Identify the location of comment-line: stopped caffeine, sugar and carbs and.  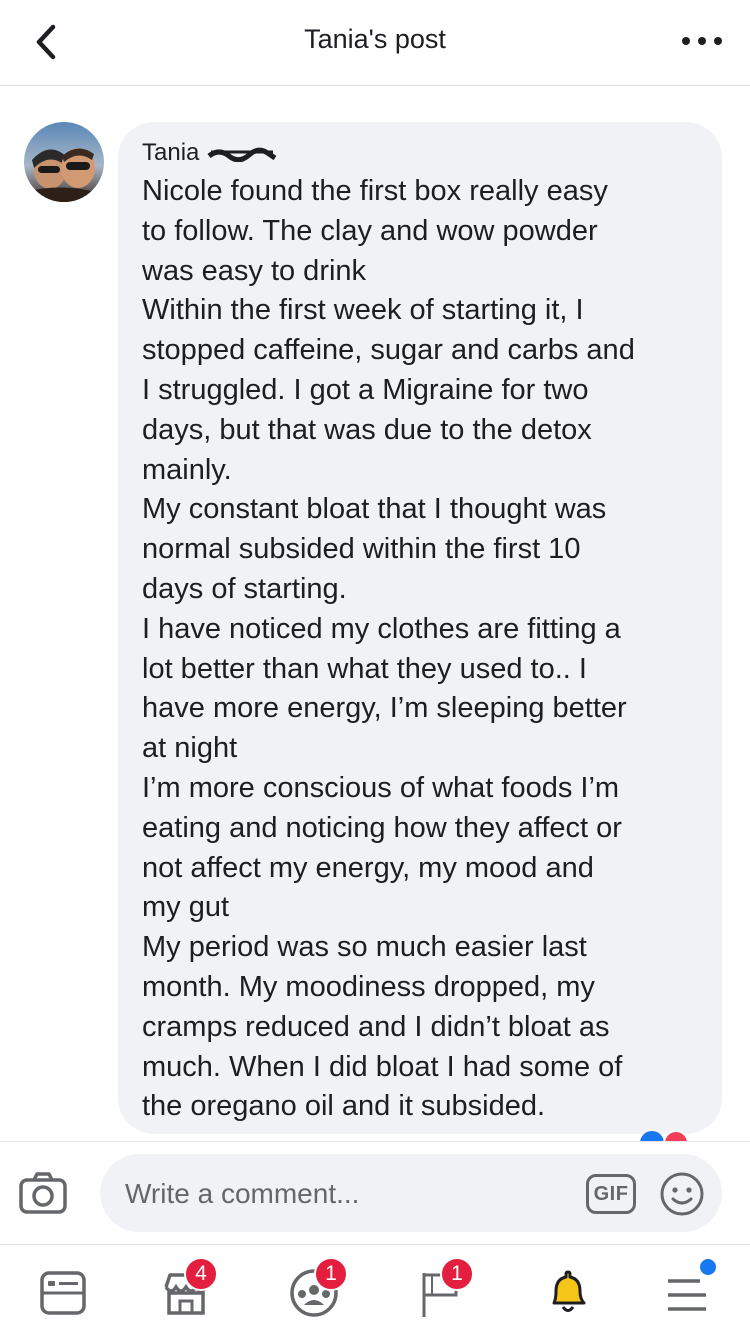
(388, 350).